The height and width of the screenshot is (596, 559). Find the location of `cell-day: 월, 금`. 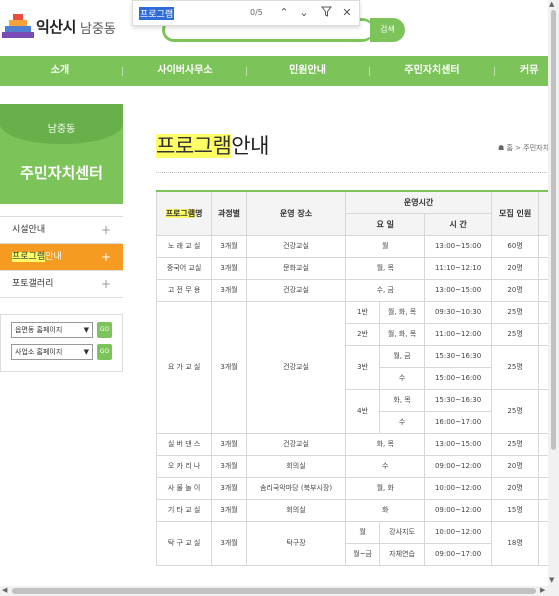

cell-day: 월, 금 is located at coordinates (402, 356).